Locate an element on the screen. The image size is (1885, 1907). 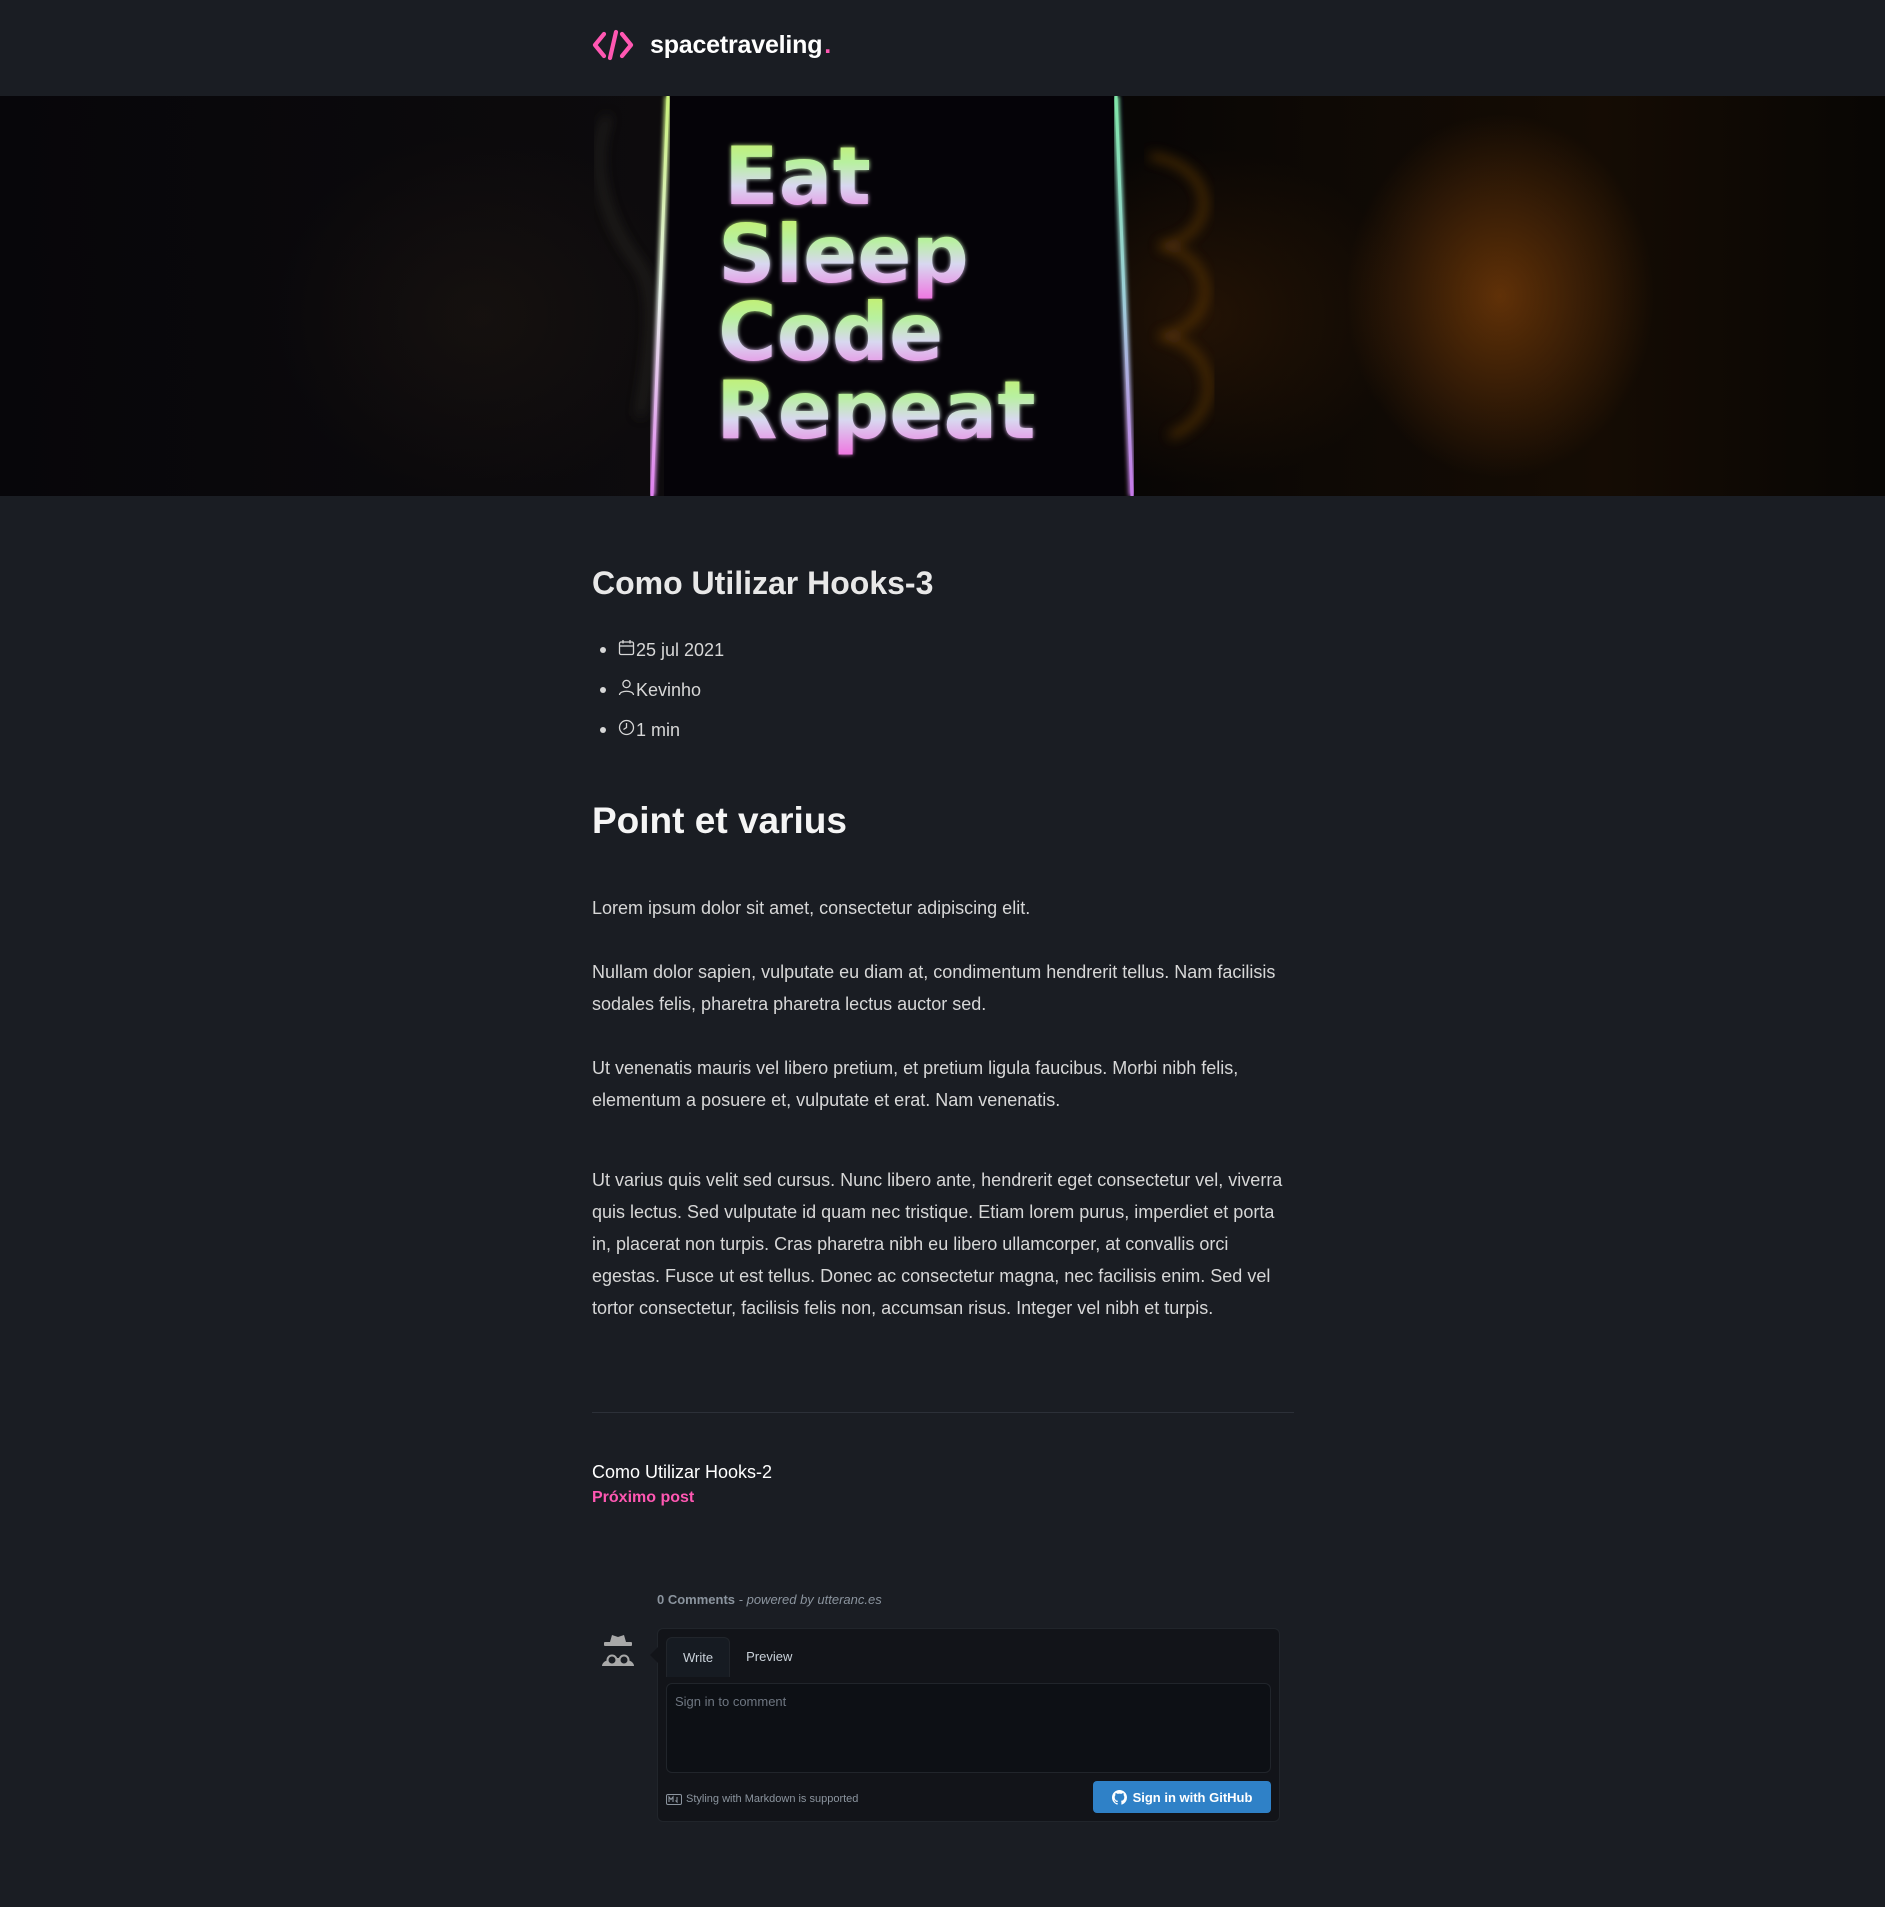
user-icon is located at coordinates (626, 687).